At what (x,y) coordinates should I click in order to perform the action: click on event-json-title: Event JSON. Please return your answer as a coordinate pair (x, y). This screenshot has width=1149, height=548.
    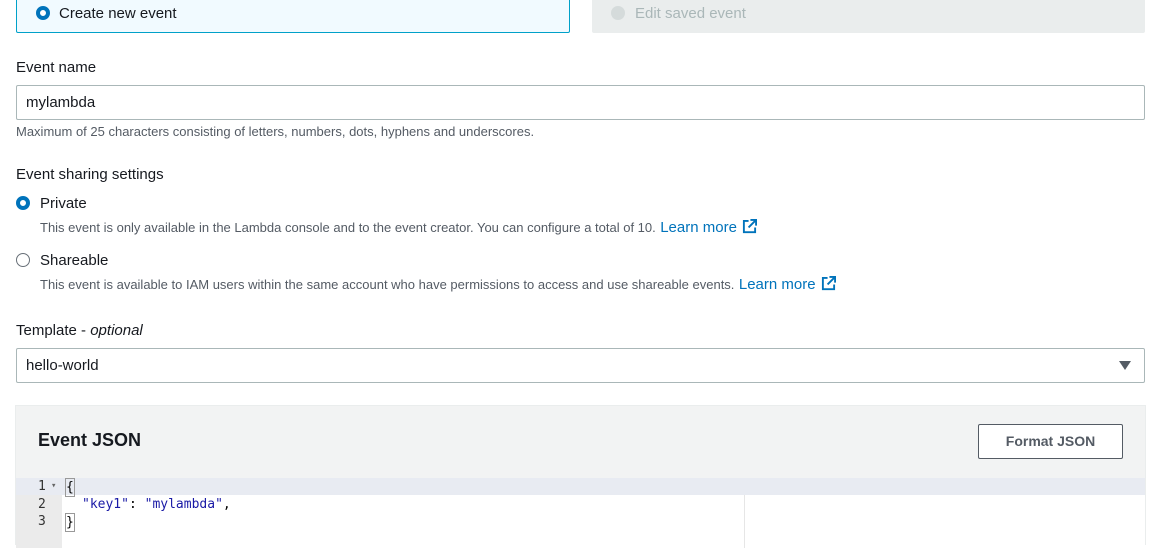
    Looking at the image, I should click on (90, 440).